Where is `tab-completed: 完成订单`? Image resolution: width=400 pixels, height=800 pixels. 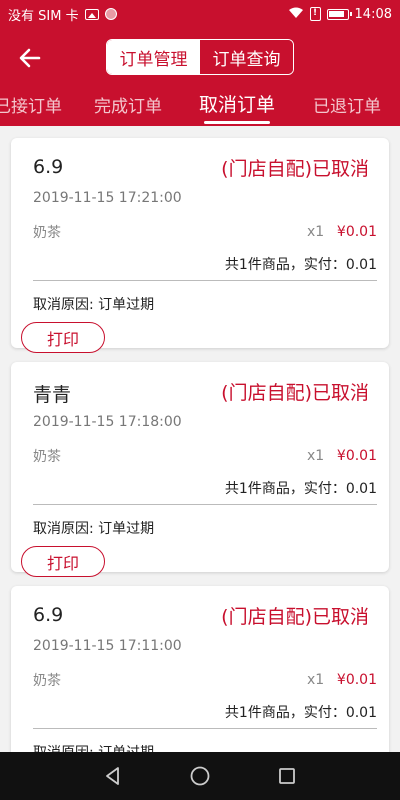 tab-completed: 完成订单 is located at coordinates (128, 104).